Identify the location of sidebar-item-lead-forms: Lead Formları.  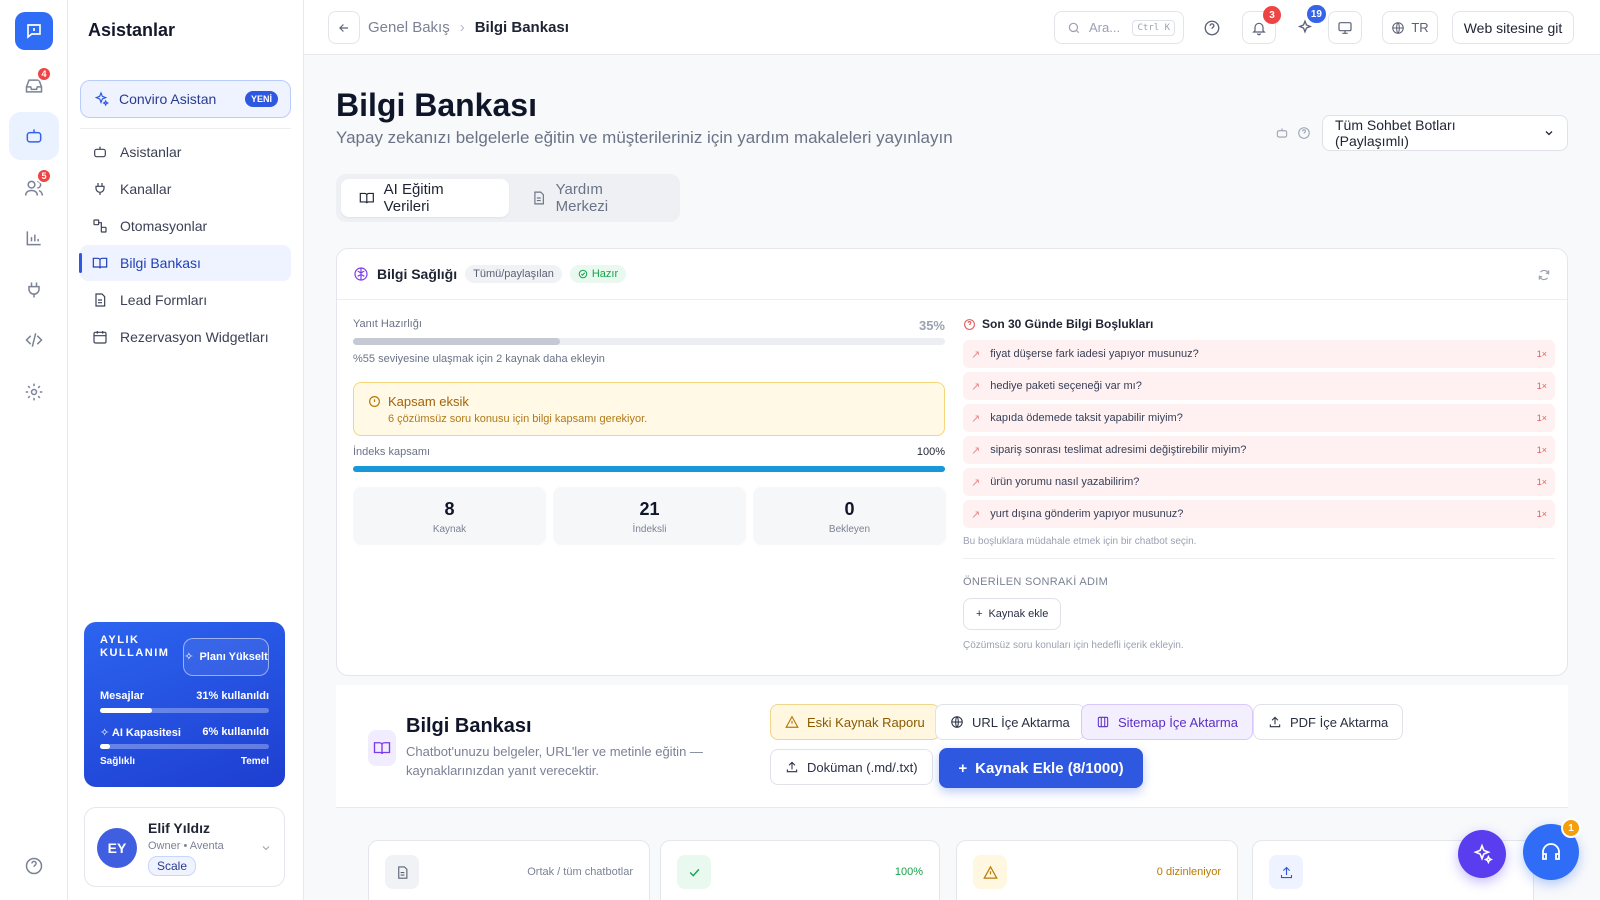
(185, 300).